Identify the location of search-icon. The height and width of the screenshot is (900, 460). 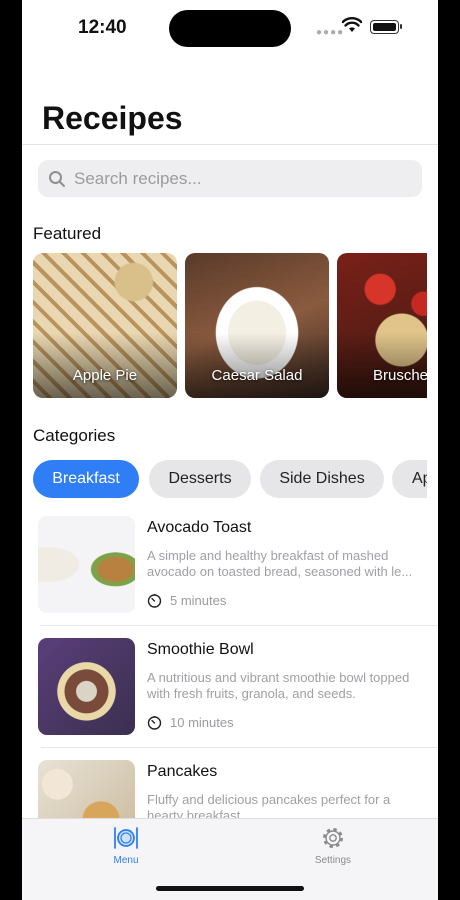
(57, 178).